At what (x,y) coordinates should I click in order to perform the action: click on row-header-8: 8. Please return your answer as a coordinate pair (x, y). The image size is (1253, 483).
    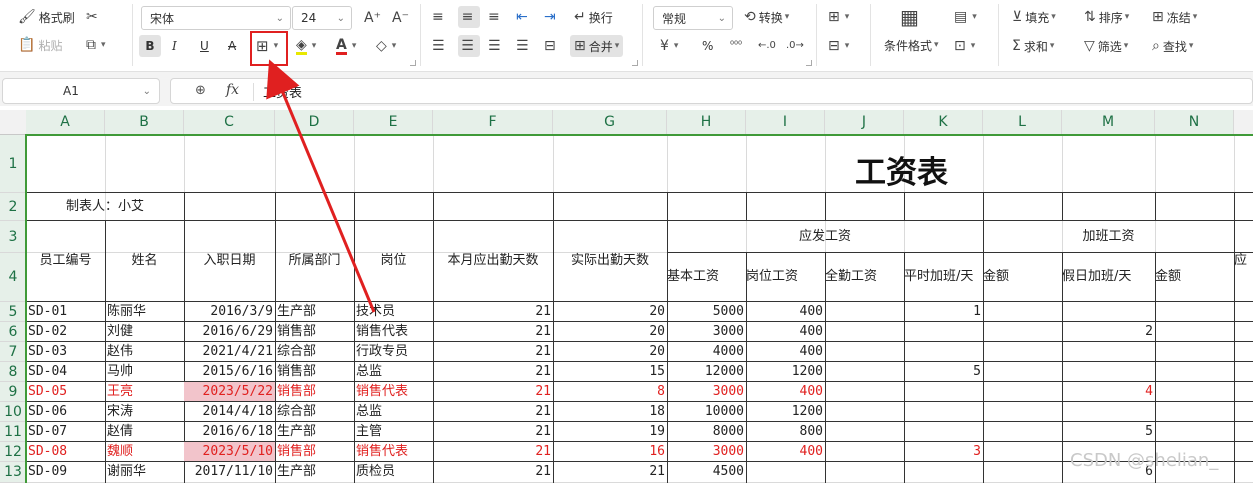
    Looking at the image, I should click on (13, 372).